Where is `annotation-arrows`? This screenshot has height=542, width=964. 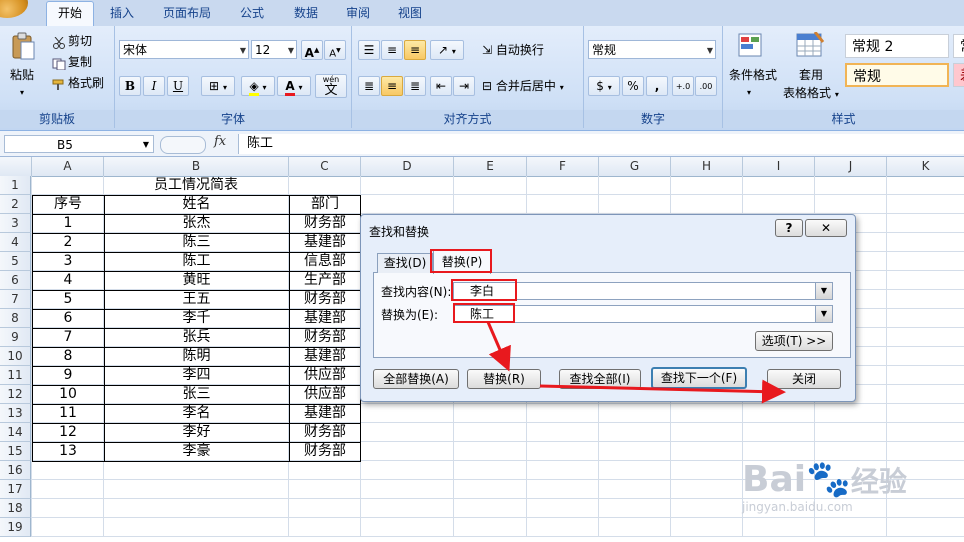
annotation-arrows is located at coordinates (636, 362).